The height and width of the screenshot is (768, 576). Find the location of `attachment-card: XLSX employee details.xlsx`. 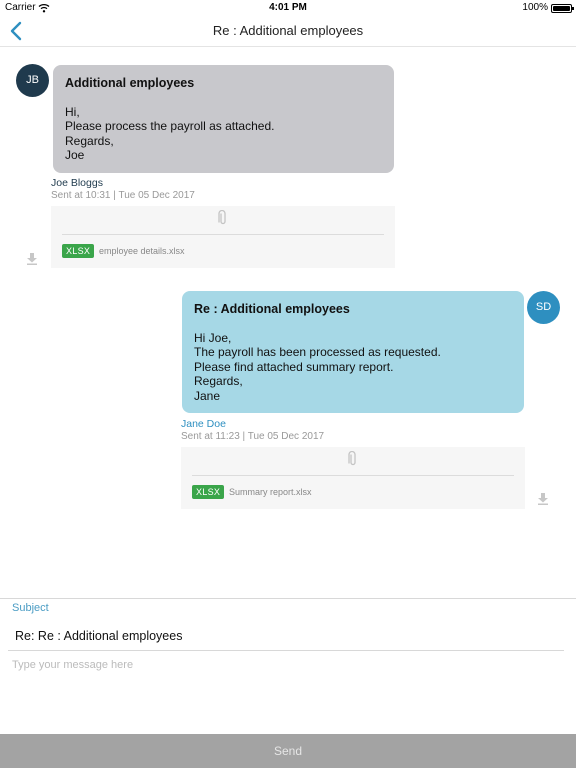

attachment-card: XLSX employee details.xlsx is located at coordinates (223, 237).